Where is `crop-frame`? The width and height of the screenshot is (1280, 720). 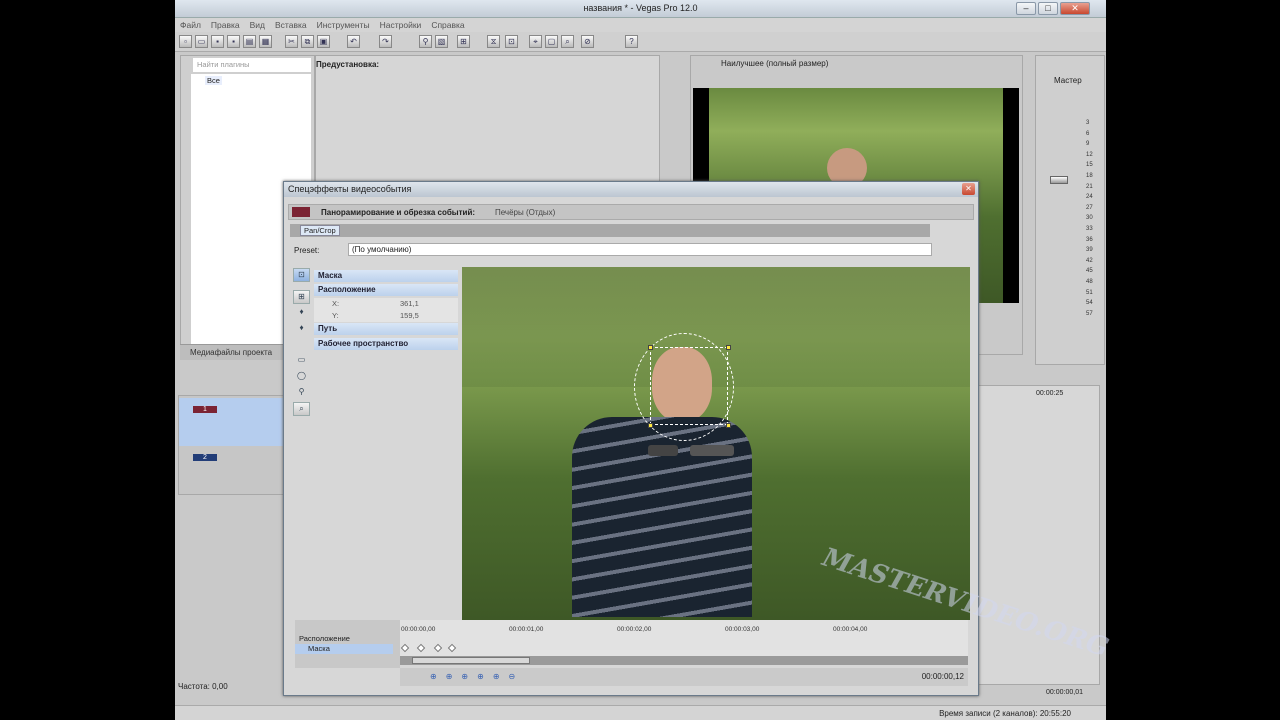
crop-frame is located at coordinates (689, 386).